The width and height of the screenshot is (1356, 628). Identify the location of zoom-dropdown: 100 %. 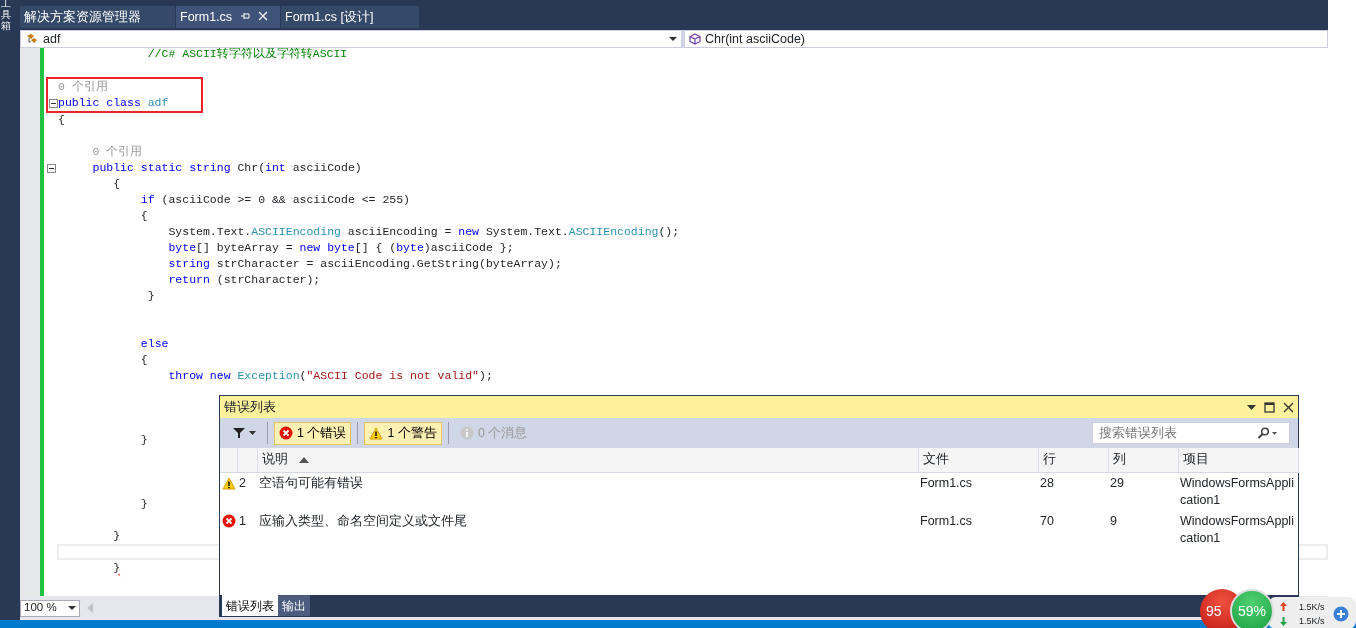
(50, 608).